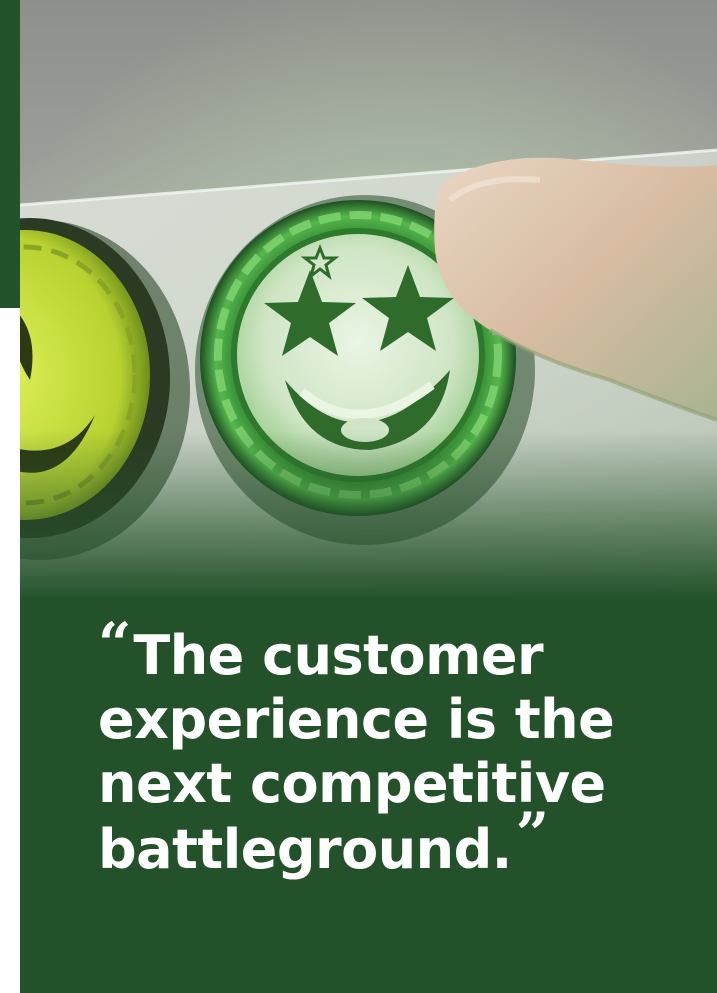 This screenshot has width=717, height=993. Describe the element at coordinates (114, 644) in the screenshot. I see `open-quote-mark: “` at that location.